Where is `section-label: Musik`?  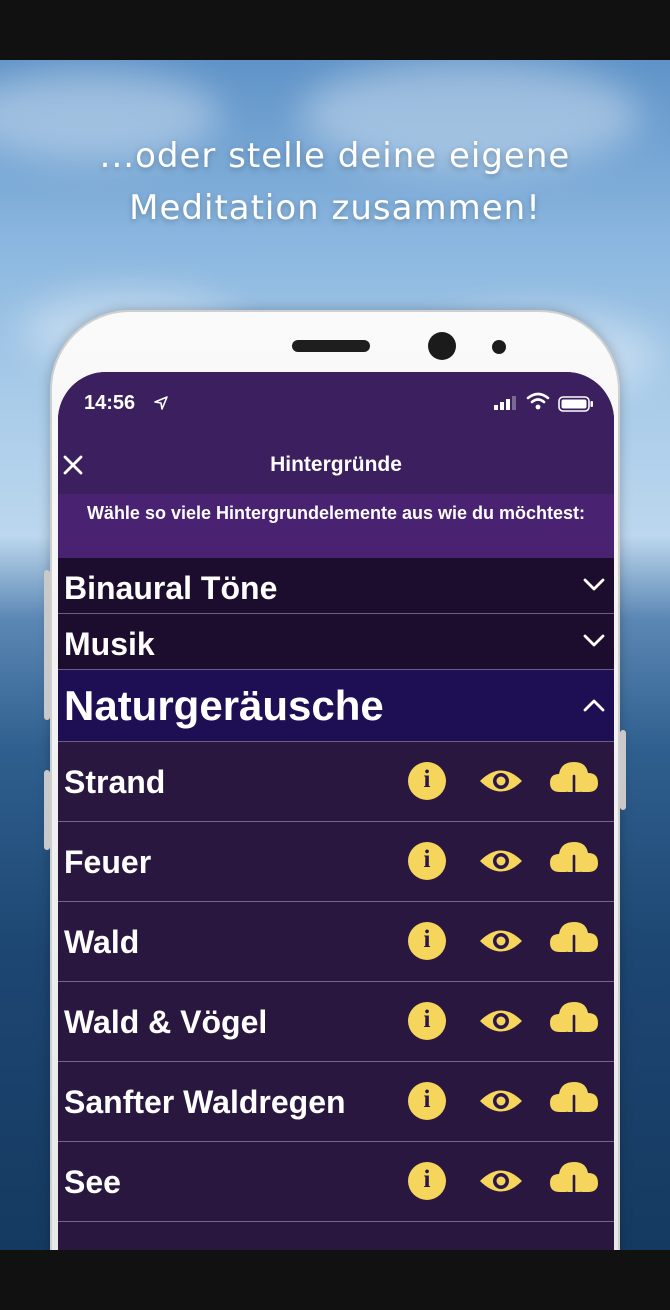
section-label: Musik is located at coordinates (109, 644).